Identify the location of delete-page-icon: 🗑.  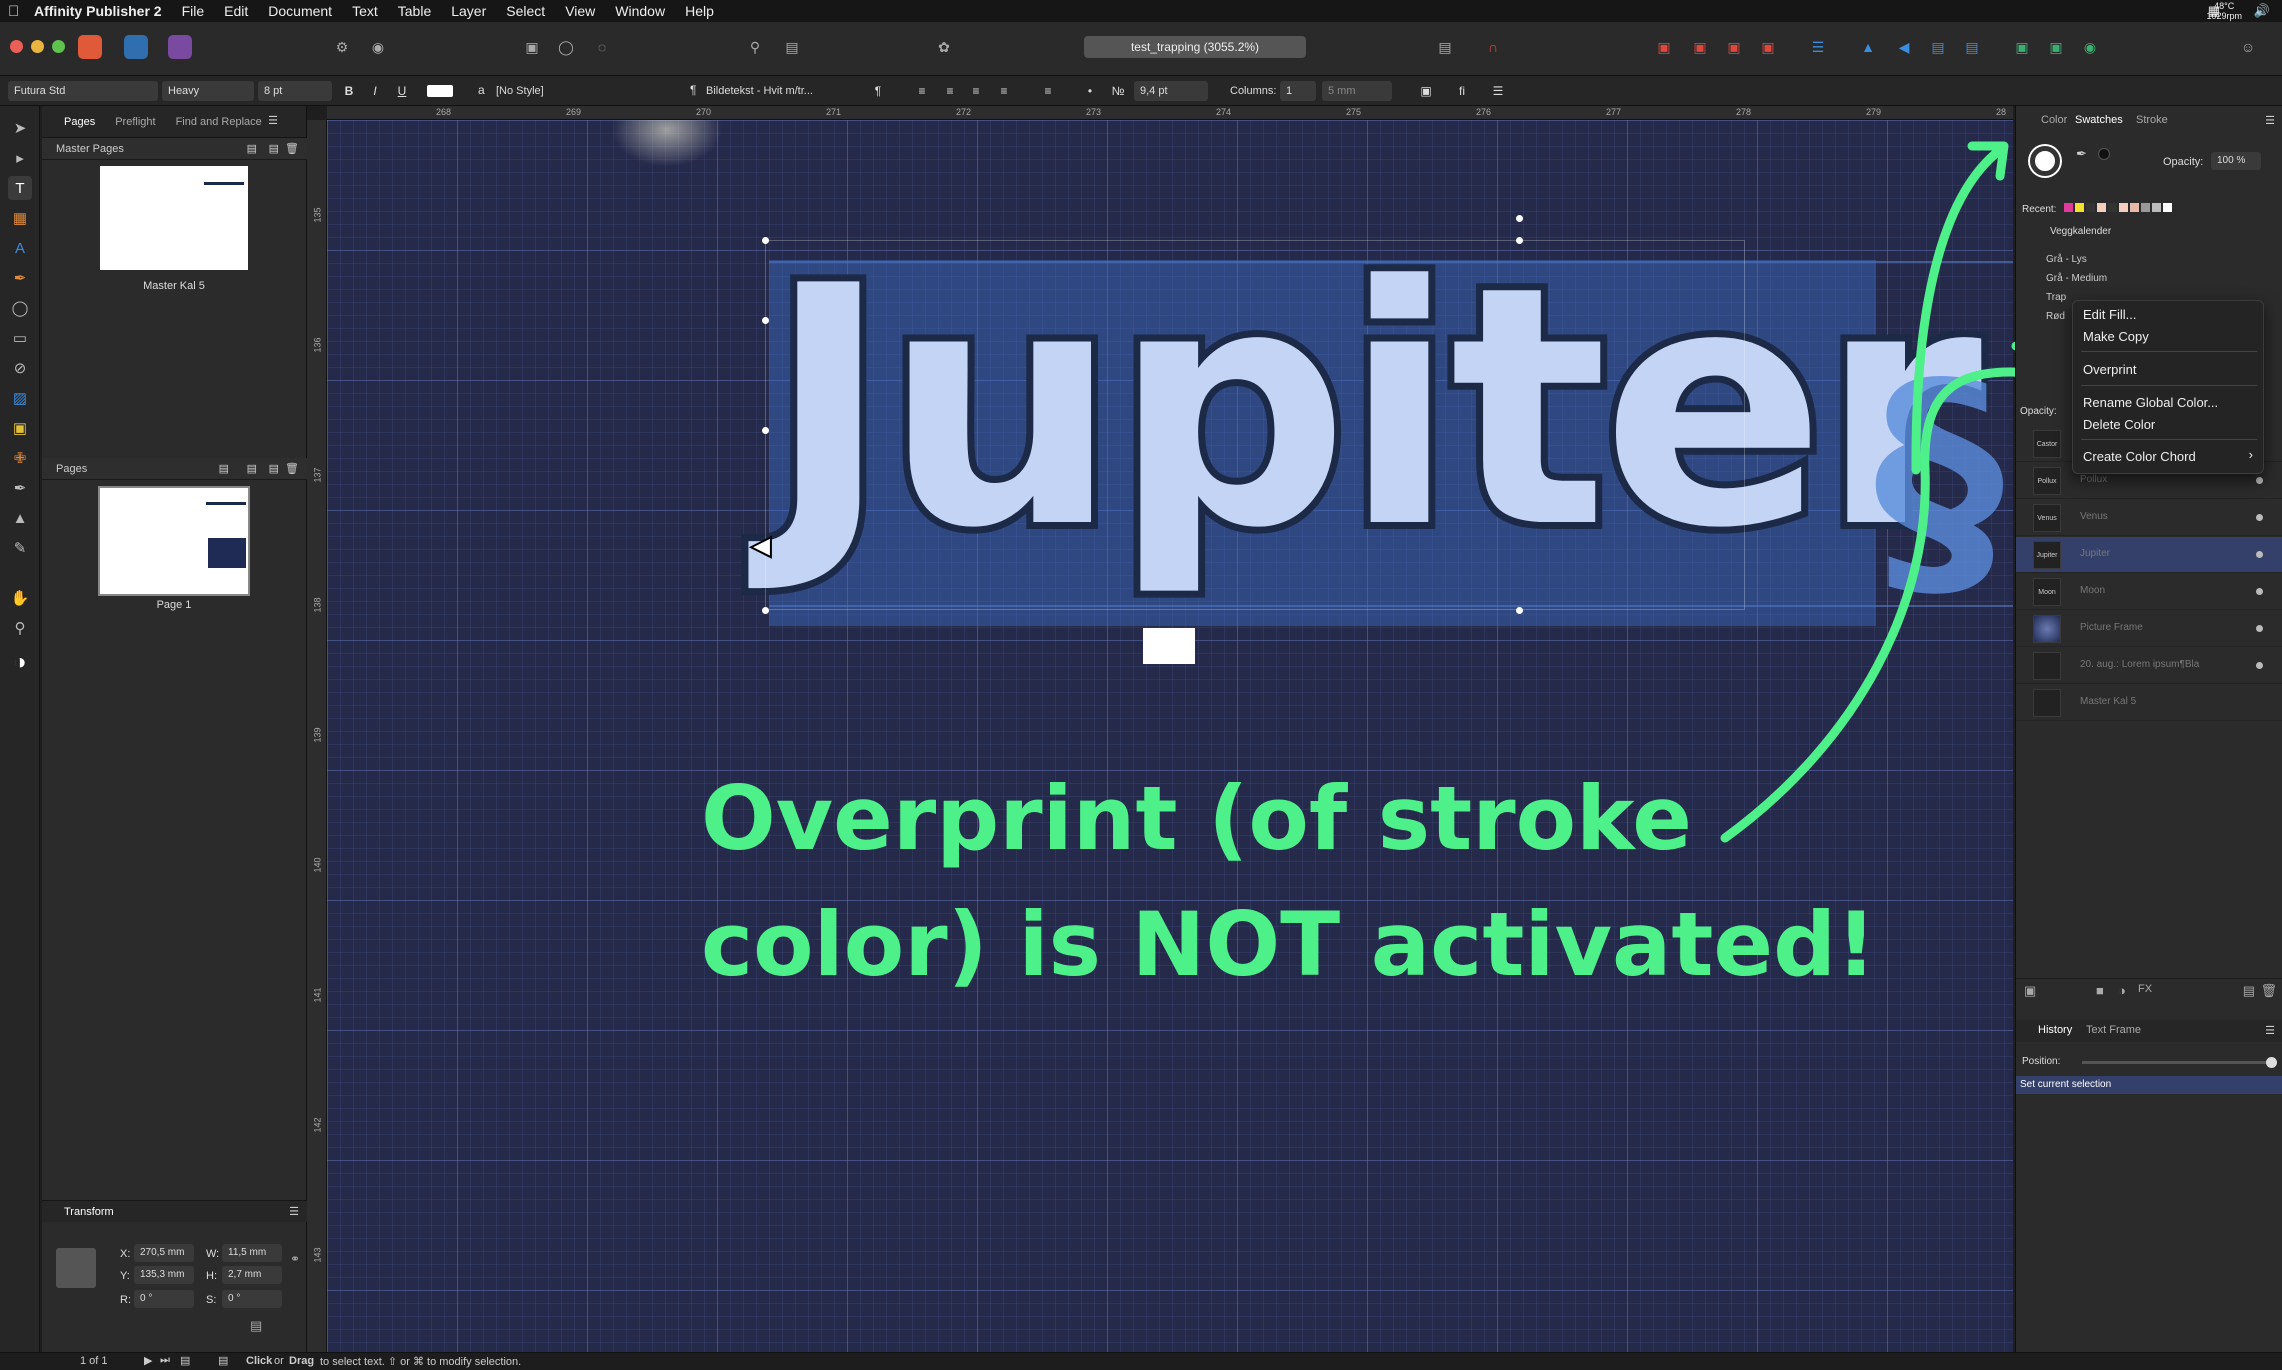
(292, 469).